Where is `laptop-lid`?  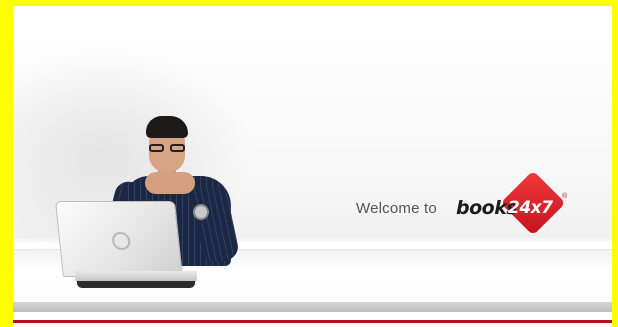 laptop-lid is located at coordinates (119, 239).